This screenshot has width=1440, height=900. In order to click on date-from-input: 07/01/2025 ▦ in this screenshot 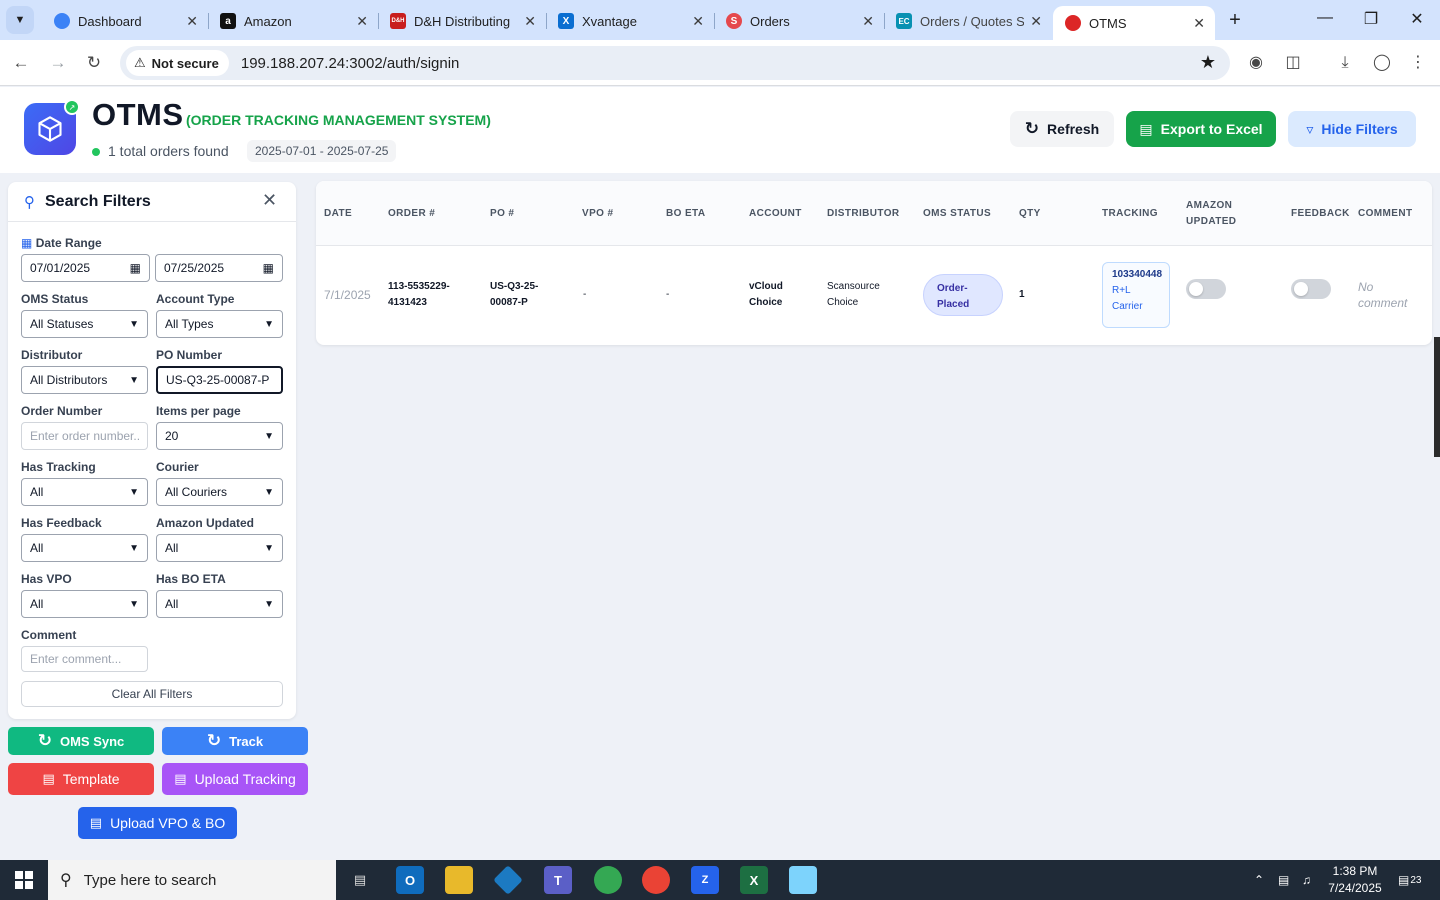, I will do `click(85, 268)`.